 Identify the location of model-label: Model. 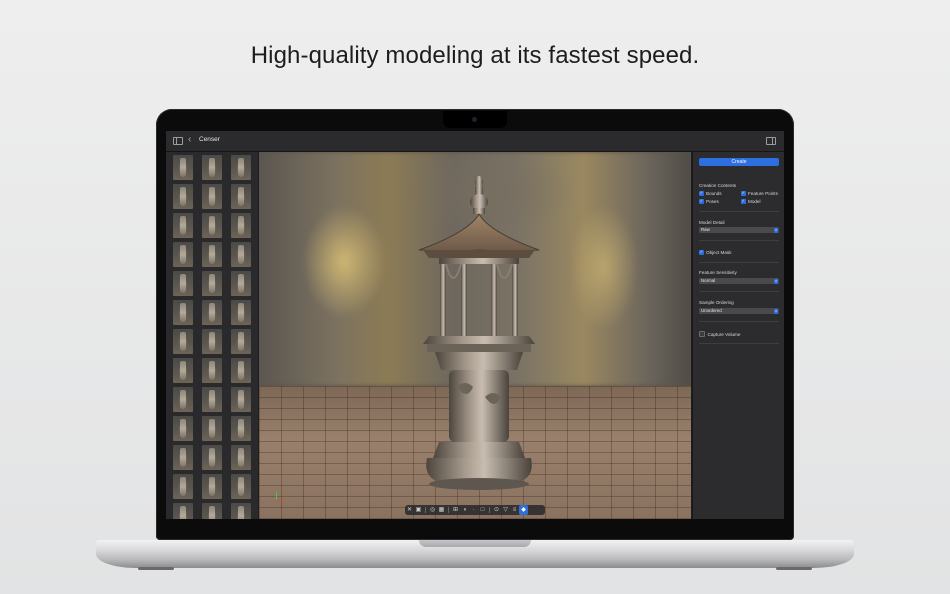
(754, 201).